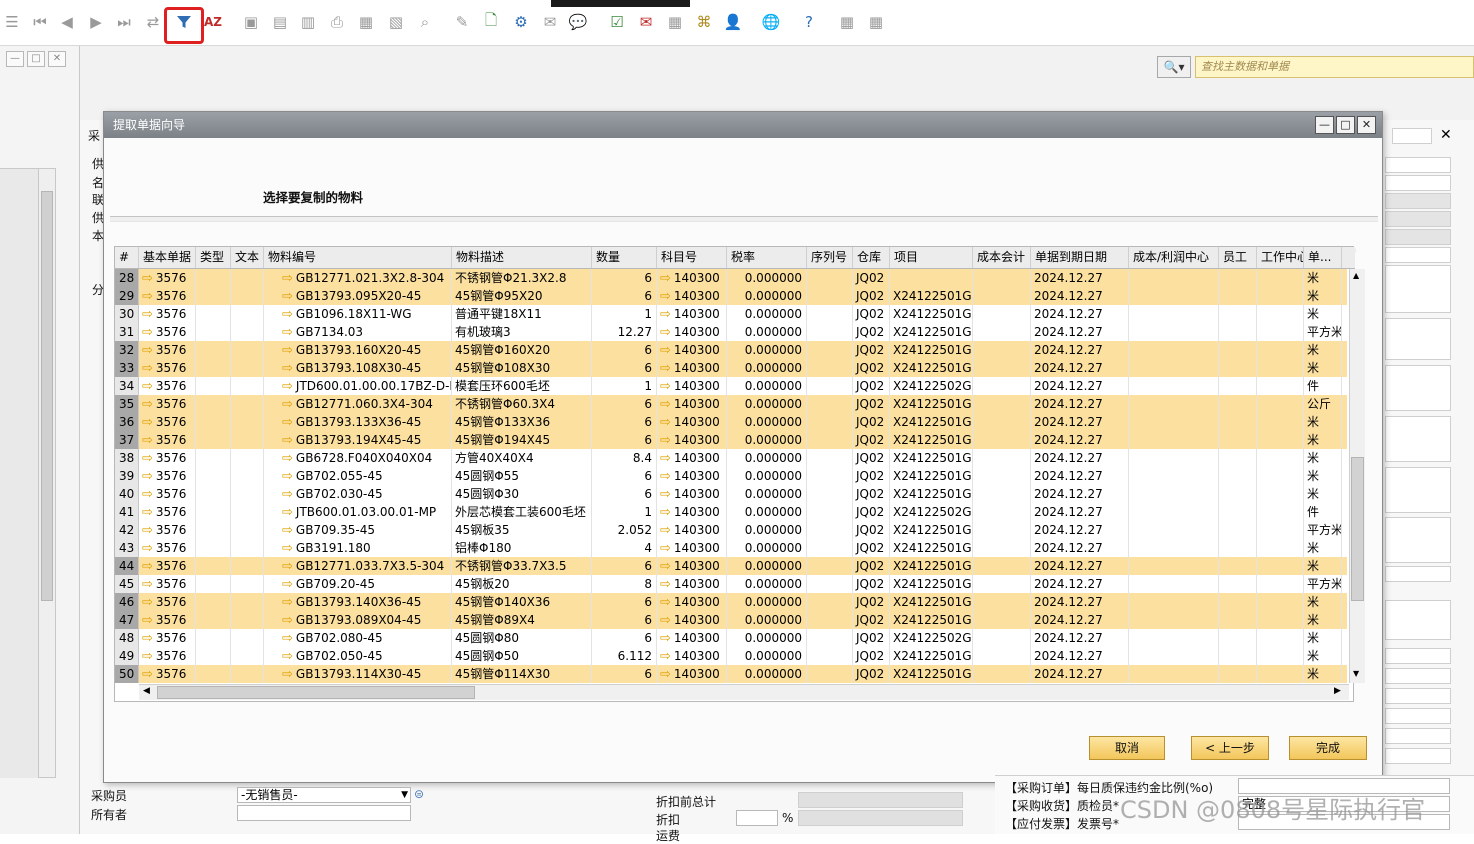 The height and width of the screenshot is (844, 1474). Describe the element at coordinates (1356, 673) in the screenshot. I see `scroll-down-icon: ▼` at that location.